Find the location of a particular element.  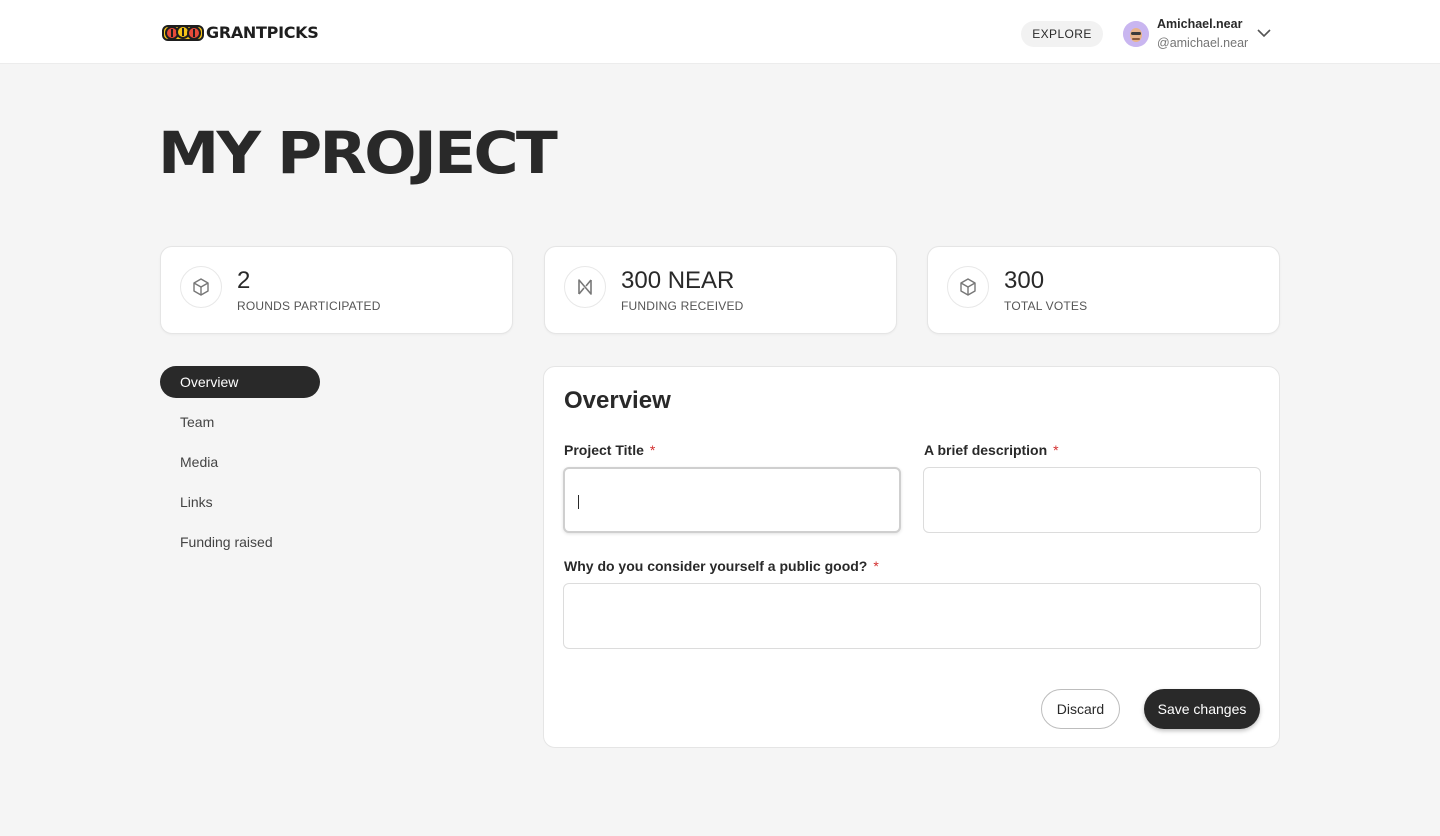

stat-label: FUNDING RECEIVED is located at coordinates (682, 306).